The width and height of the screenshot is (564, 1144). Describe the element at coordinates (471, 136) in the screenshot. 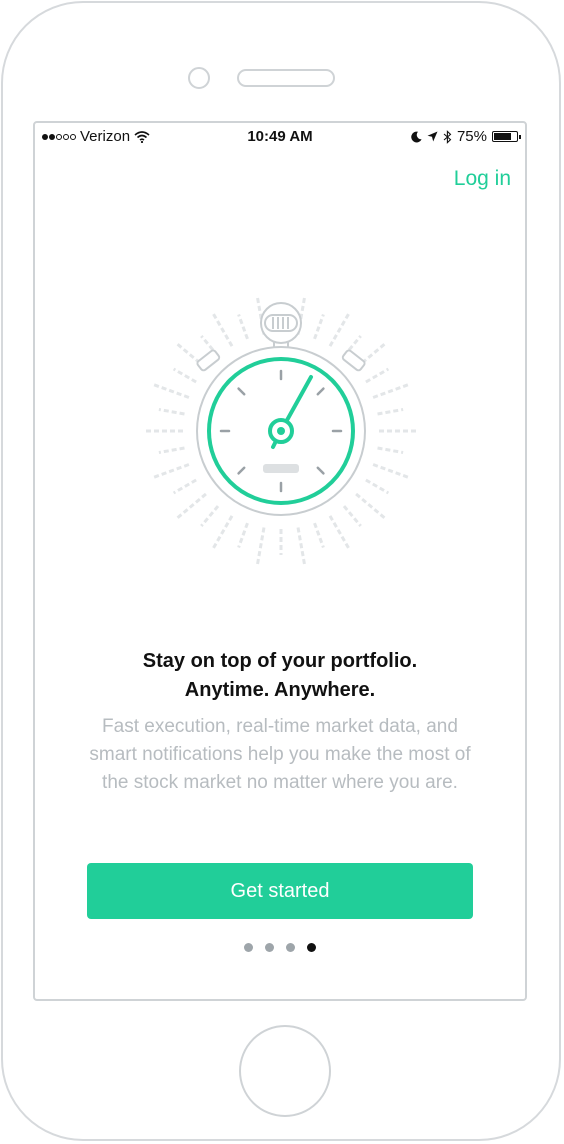

I see `battery-percent: 75%` at that location.